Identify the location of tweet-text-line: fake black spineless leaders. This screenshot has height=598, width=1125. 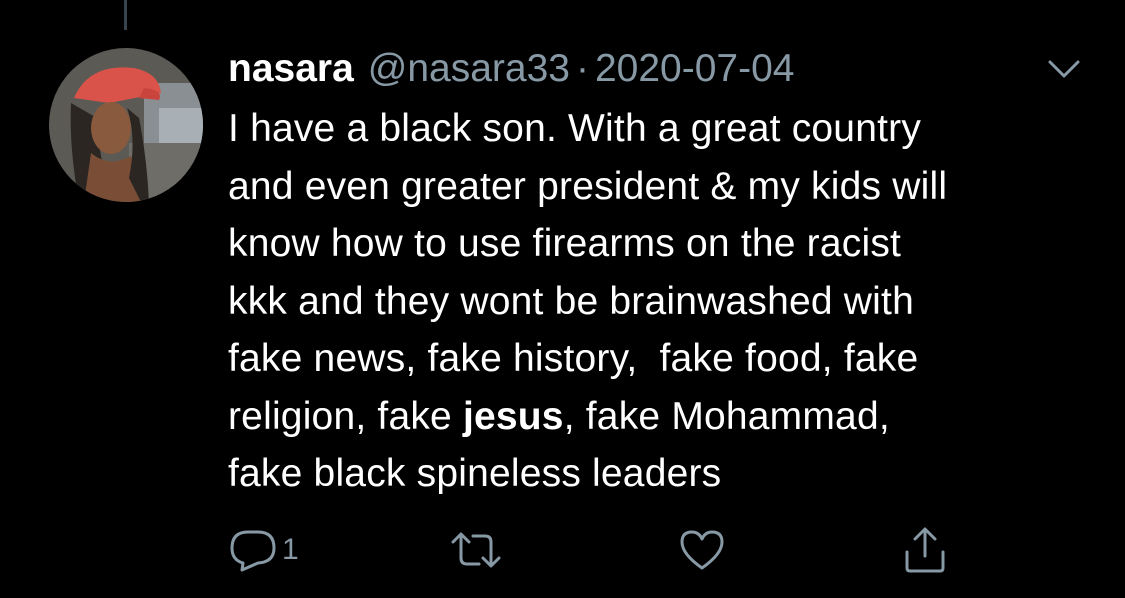
(475, 473).